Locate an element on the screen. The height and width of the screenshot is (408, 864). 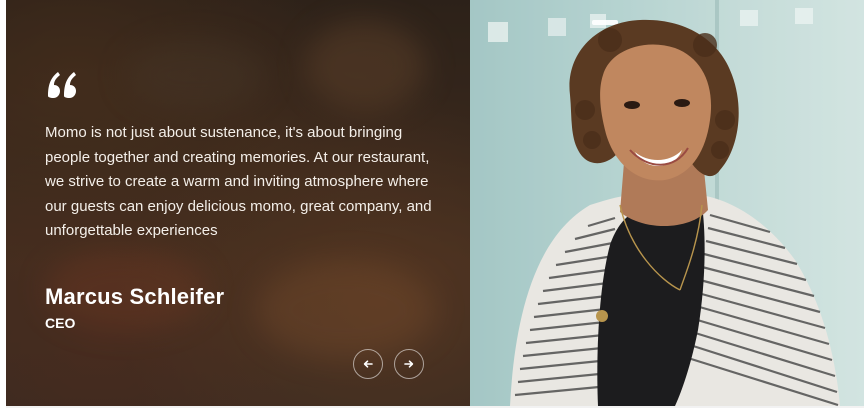
arrow-right-icon is located at coordinates (409, 364).